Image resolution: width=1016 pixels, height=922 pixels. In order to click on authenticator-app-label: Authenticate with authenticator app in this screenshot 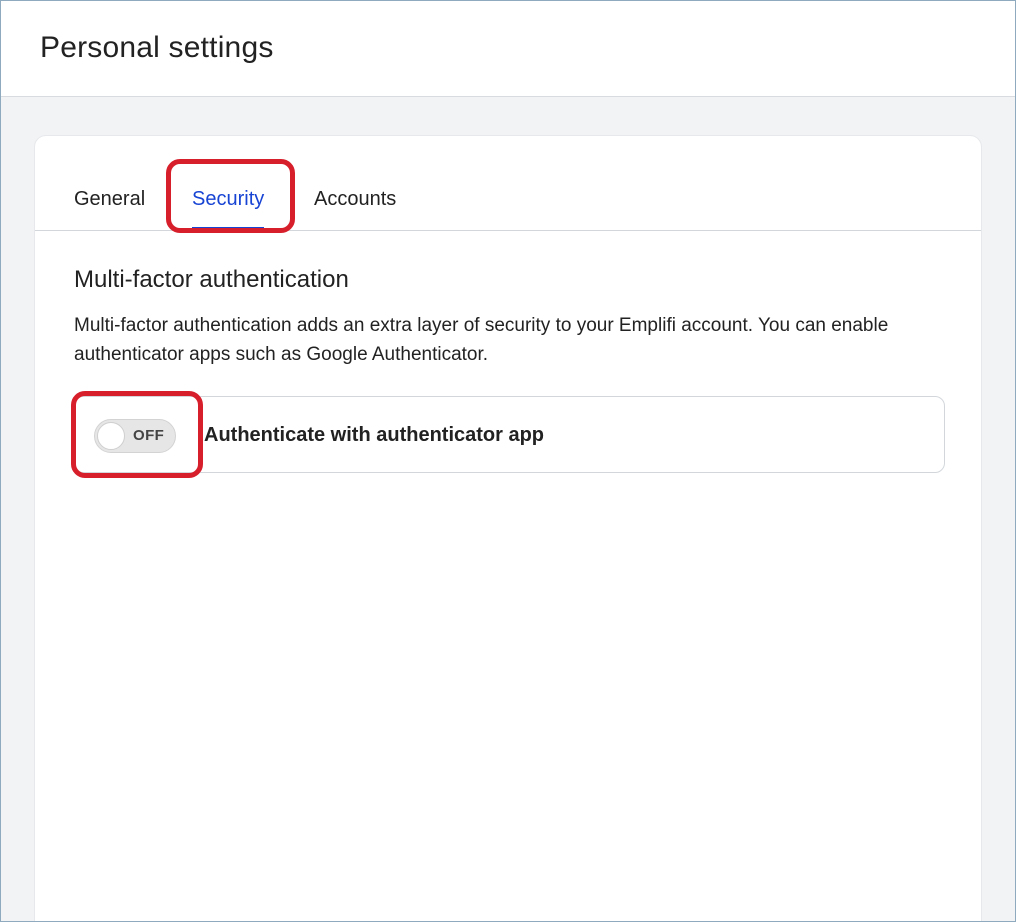, I will do `click(374, 435)`.